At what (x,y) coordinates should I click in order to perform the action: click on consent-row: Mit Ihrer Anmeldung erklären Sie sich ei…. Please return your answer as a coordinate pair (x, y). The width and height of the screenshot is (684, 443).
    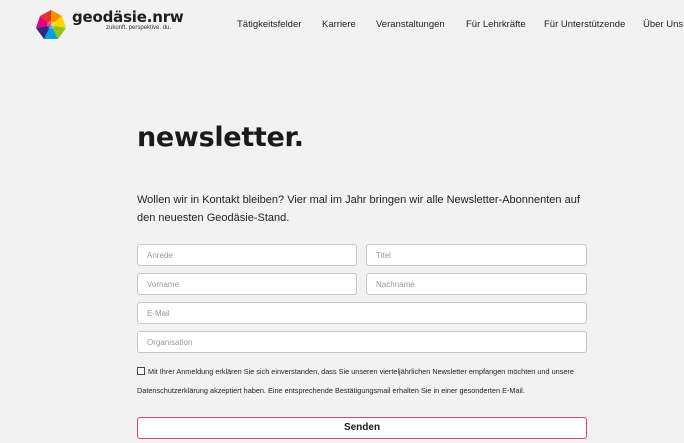
    Looking at the image, I should click on (367, 381).